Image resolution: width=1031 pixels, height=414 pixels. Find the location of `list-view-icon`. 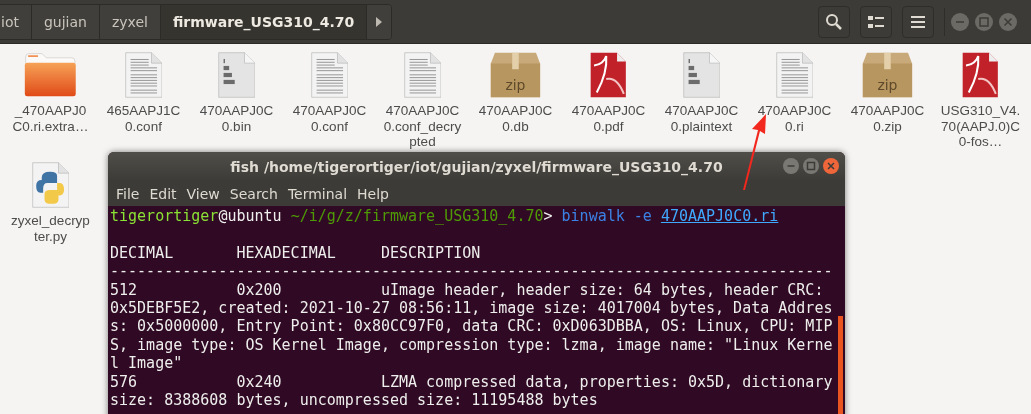

list-view-icon is located at coordinates (876, 21).